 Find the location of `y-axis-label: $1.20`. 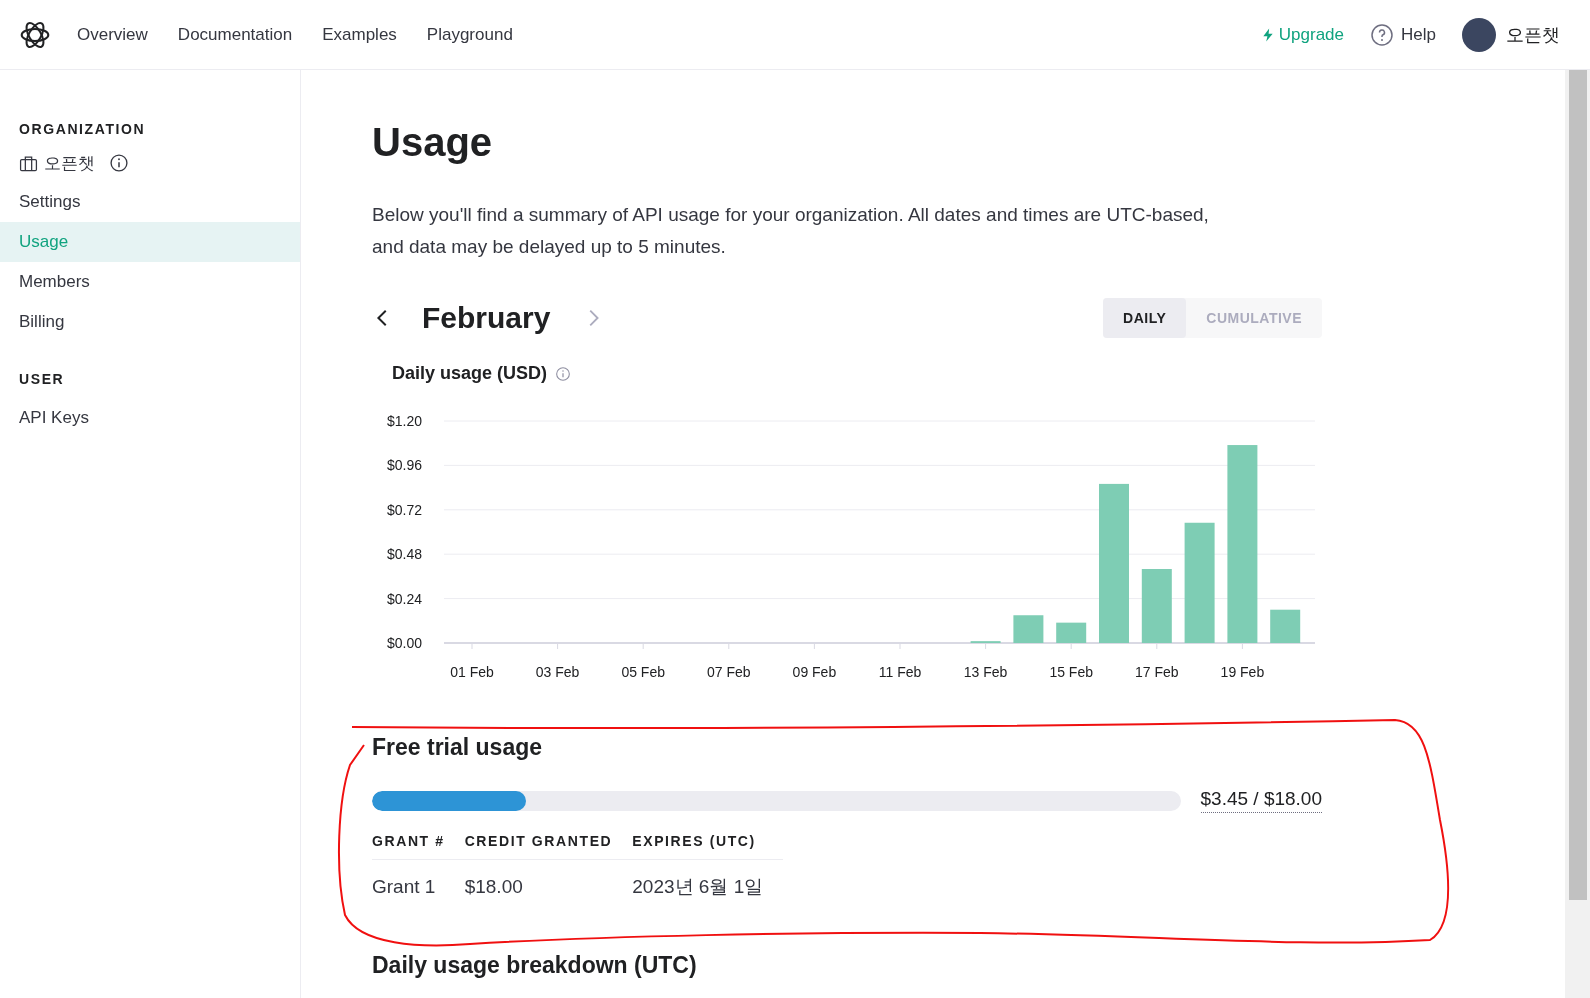

y-axis-label: $1.20 is located at coordinates (404, 421).